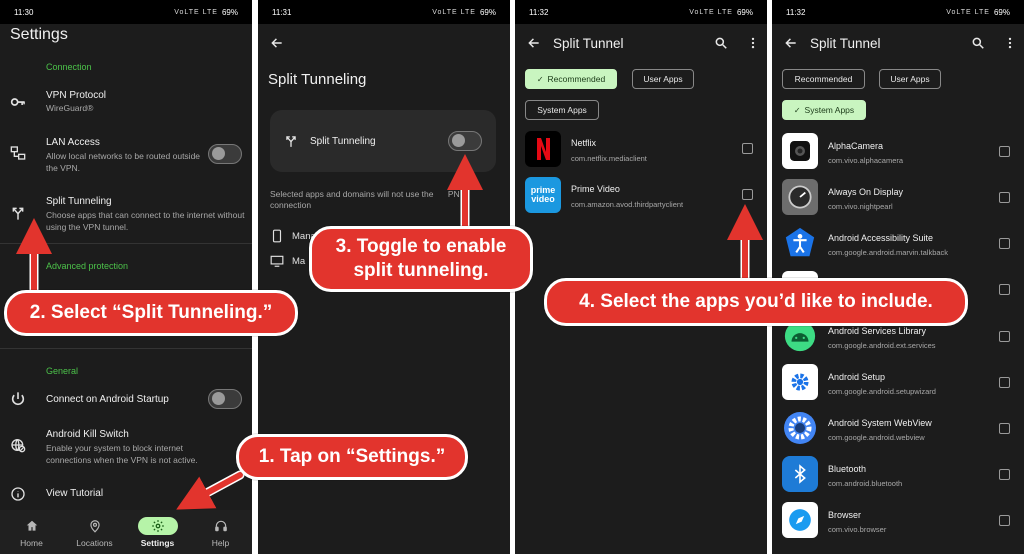  What do you see at coordinates (465, 141) in the screenshot?
I see `split-tunneling-toggle` at bounding box center [465, 141].